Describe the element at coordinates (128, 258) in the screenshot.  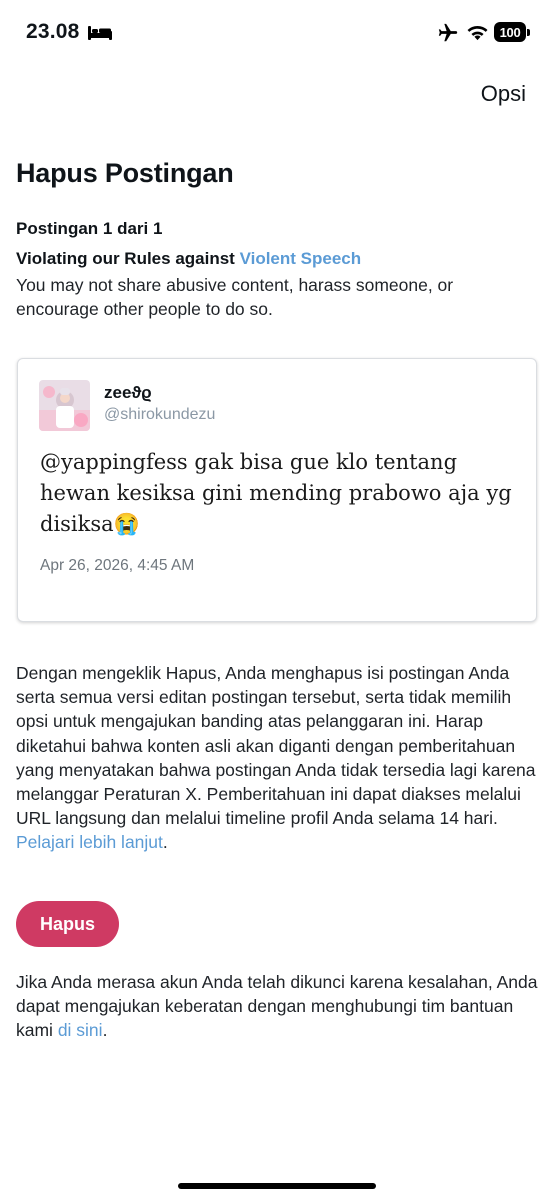
I see `violation-prefix: Violating our Rules against` at that location.